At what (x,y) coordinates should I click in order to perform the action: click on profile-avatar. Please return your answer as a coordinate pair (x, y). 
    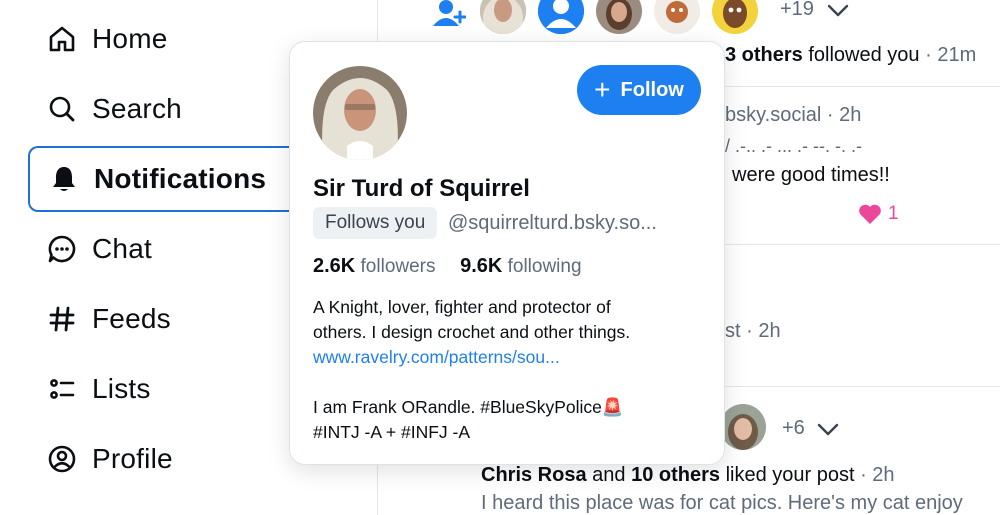
    Looking at the image, I should click on (360, 113).